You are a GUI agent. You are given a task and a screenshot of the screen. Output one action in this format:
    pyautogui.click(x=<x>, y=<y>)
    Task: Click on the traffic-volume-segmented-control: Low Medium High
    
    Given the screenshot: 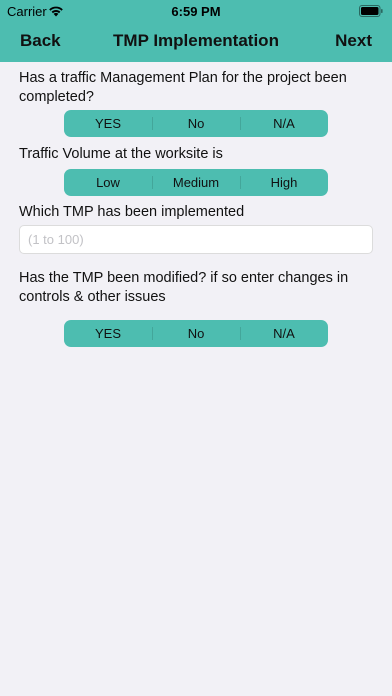 What is the action you would take?
    pyautogui.click(x=196, y=182)
    